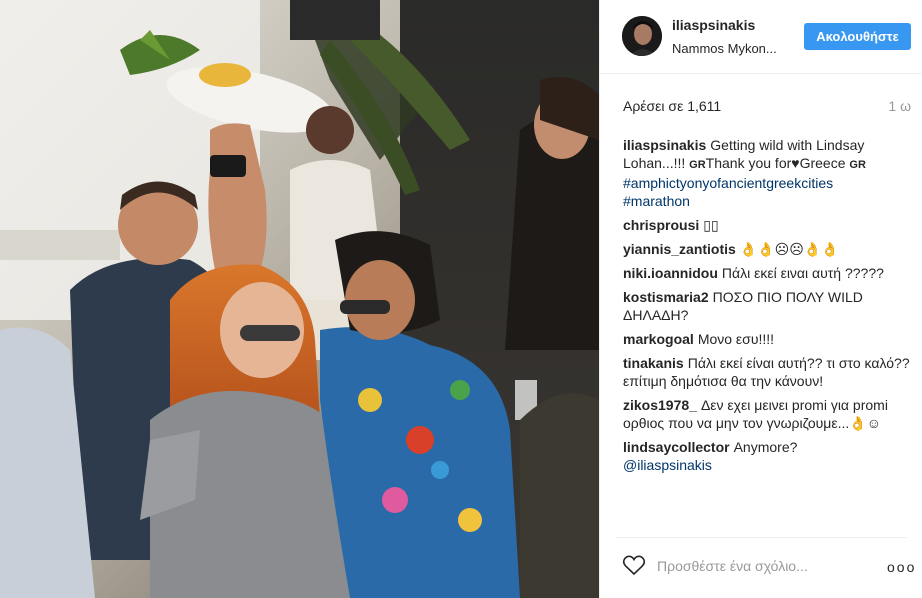  I want to click on comment-username: chrisprousi, so click(661, 225).